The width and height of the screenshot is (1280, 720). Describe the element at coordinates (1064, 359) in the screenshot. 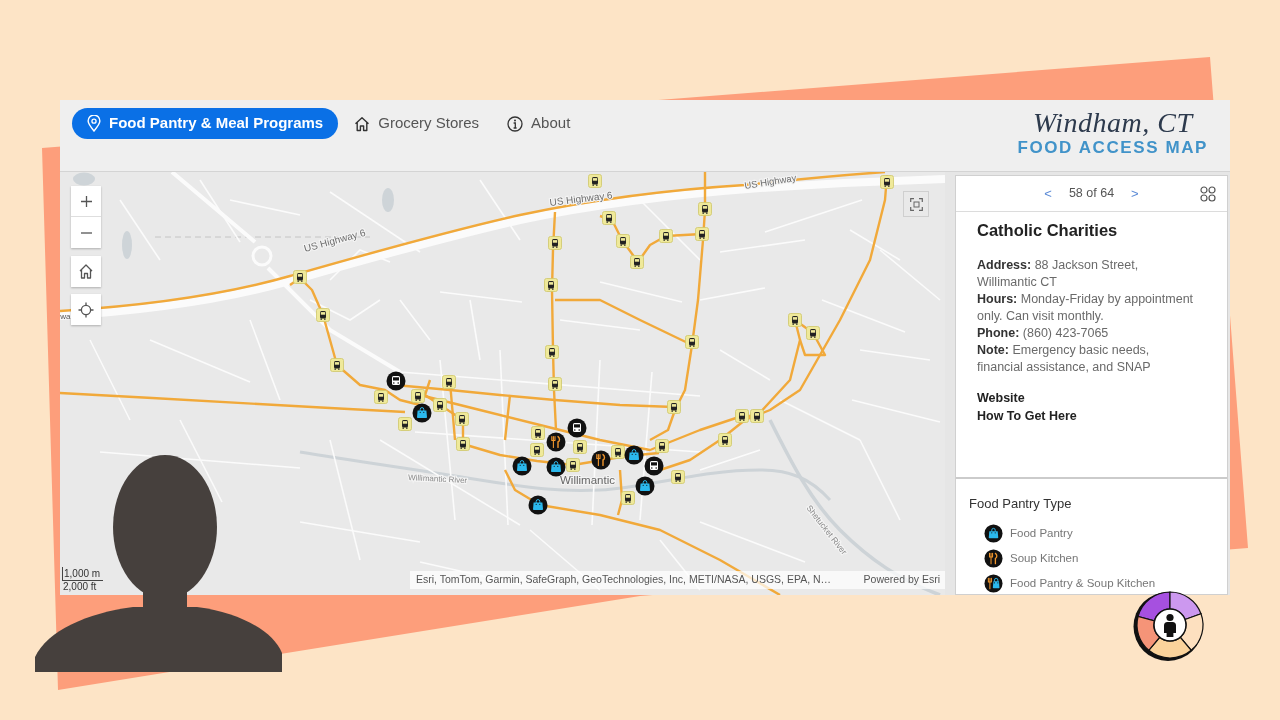

I see `detail-text: Note: Emergency basic needs, financial assistance, and SNAP` at that location.